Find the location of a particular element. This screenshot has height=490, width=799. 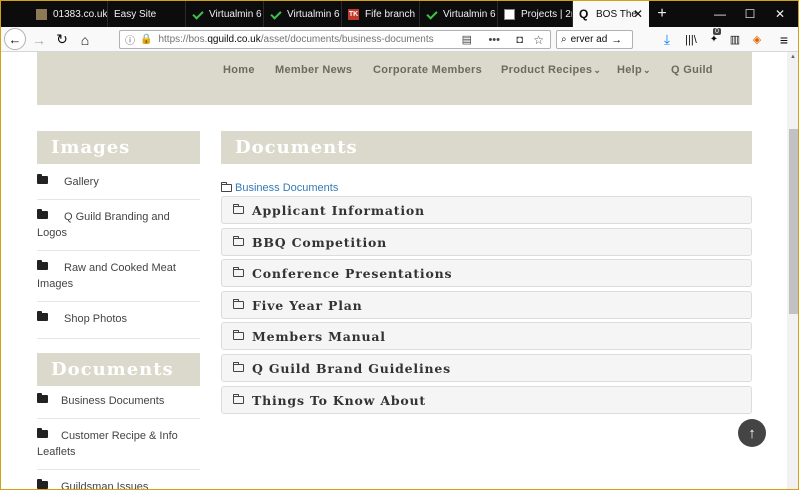

new-tab-button: + is located at coordinates (662, 14).